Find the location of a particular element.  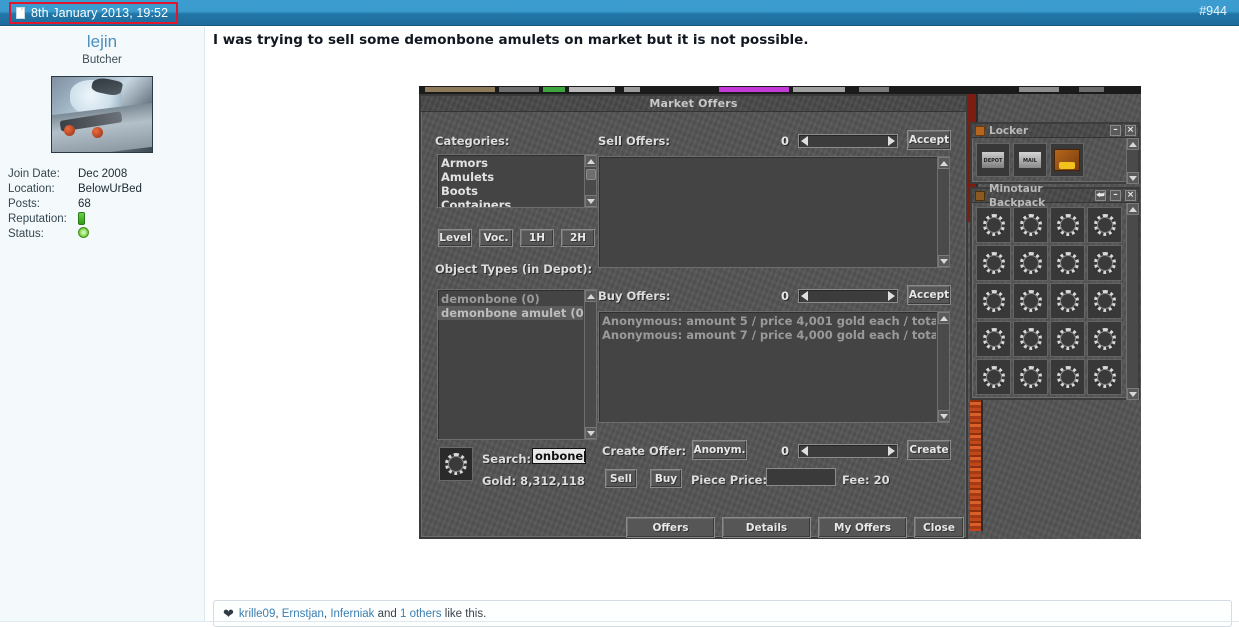

my-offers-tab-button: My Offers is located at coordinates (862, 527).